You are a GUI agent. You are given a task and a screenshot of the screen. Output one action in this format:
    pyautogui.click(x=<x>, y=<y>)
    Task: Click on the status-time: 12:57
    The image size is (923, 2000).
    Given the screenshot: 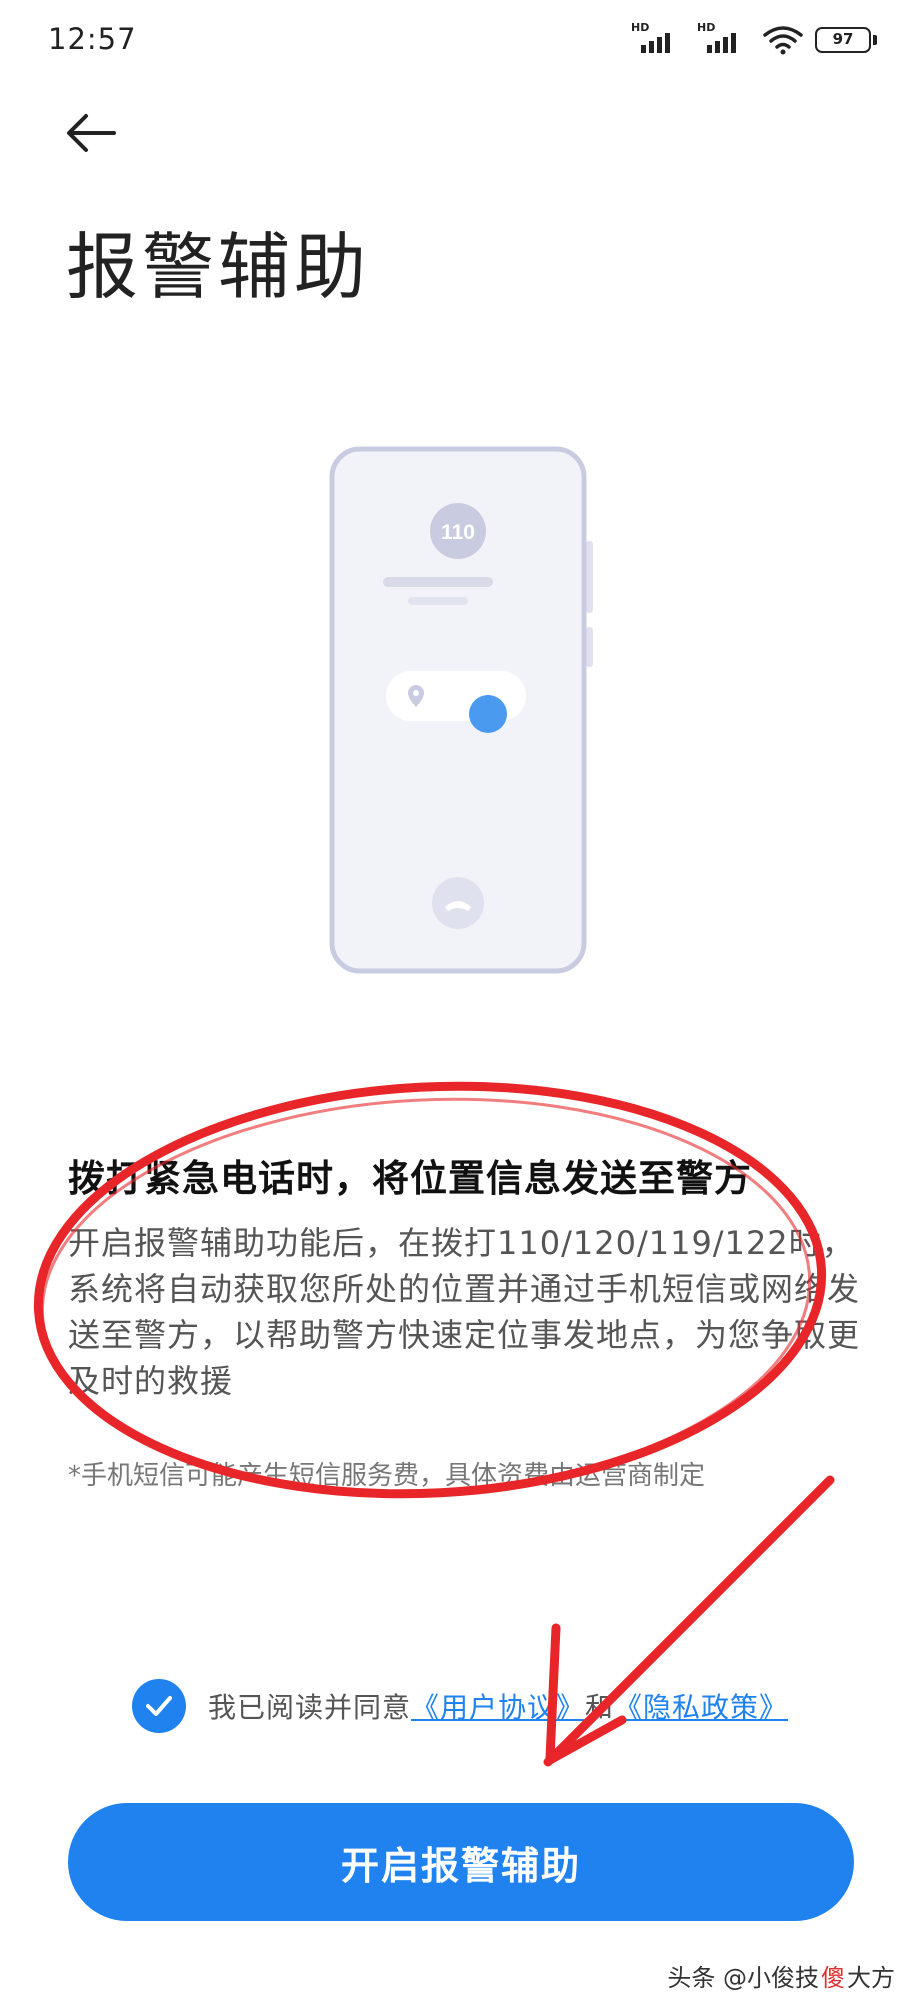 What is the action you would take?
    pyautogui.click(x=92, y=39)
    